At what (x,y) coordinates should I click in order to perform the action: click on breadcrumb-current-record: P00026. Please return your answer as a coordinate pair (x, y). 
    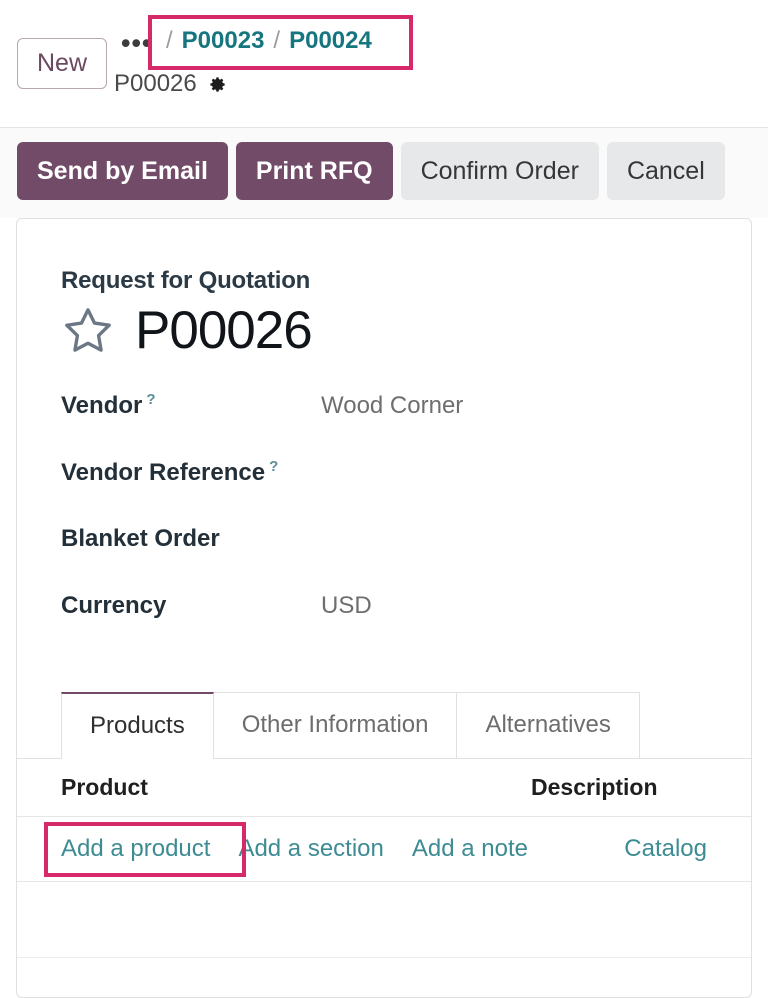
    Looking at the image, I should click on (155, 83).